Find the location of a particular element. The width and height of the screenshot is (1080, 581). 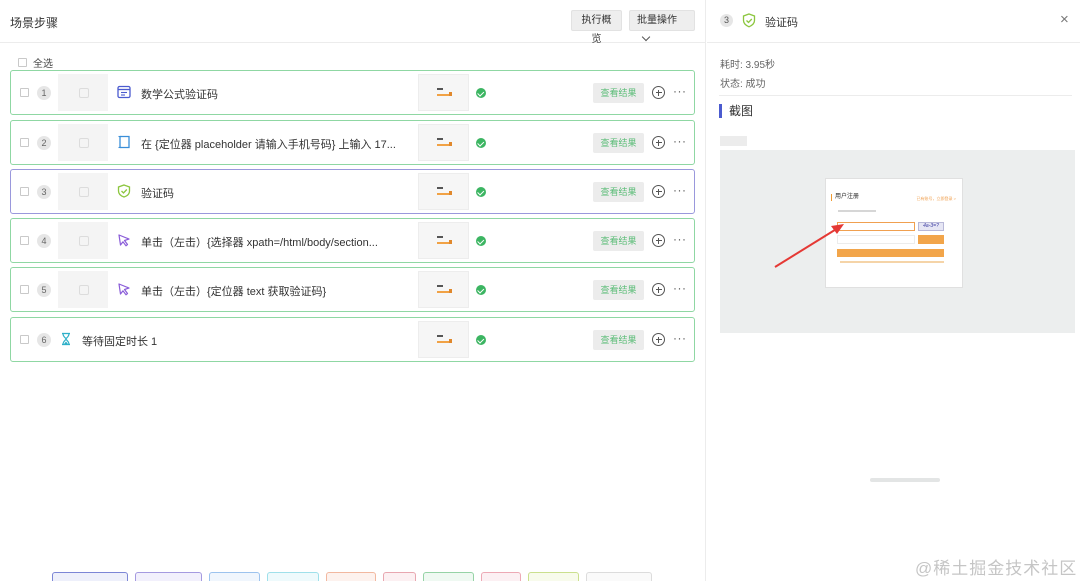

step-row-6: 6 等待固定时长 1 查看结果 ··· is located at coordinates (352, 339).